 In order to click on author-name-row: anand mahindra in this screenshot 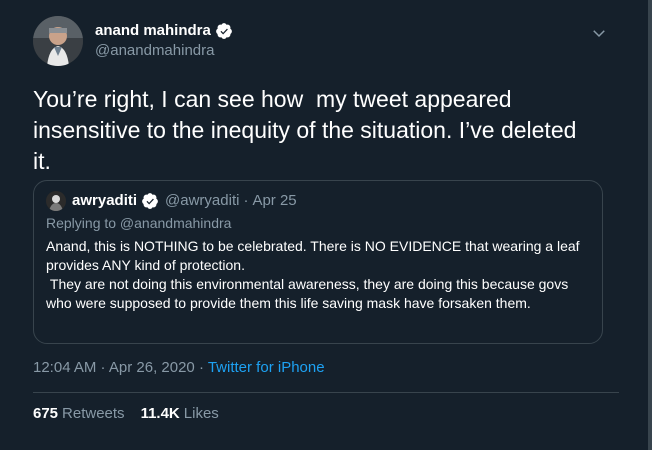, I will do `click(164, 31)`.